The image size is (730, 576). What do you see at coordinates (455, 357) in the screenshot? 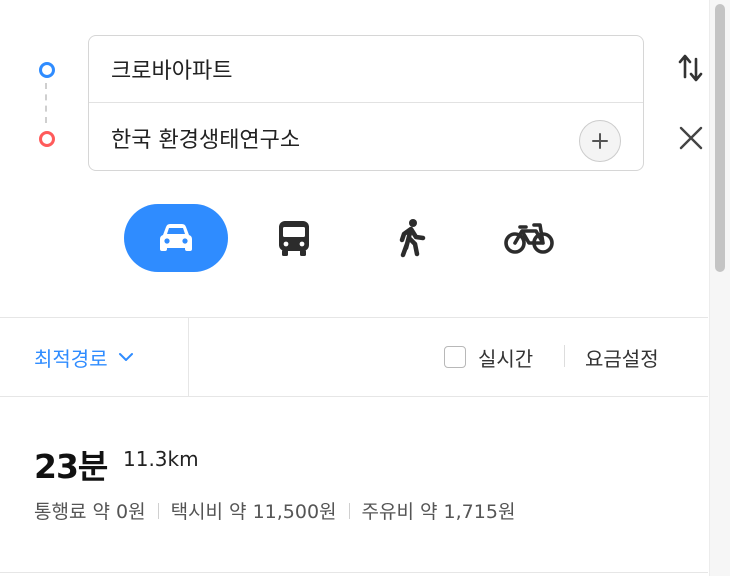
I see `realtime-checkbox` at bounding box center [455, 357].